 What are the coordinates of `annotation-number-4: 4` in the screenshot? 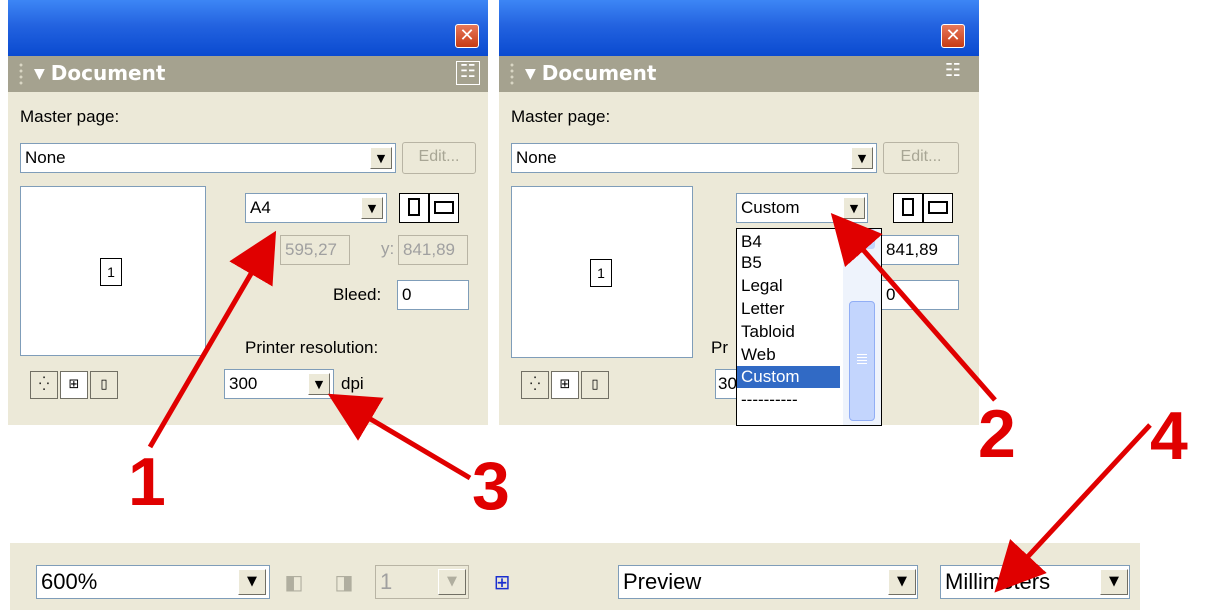 It's located at (1169, 436).